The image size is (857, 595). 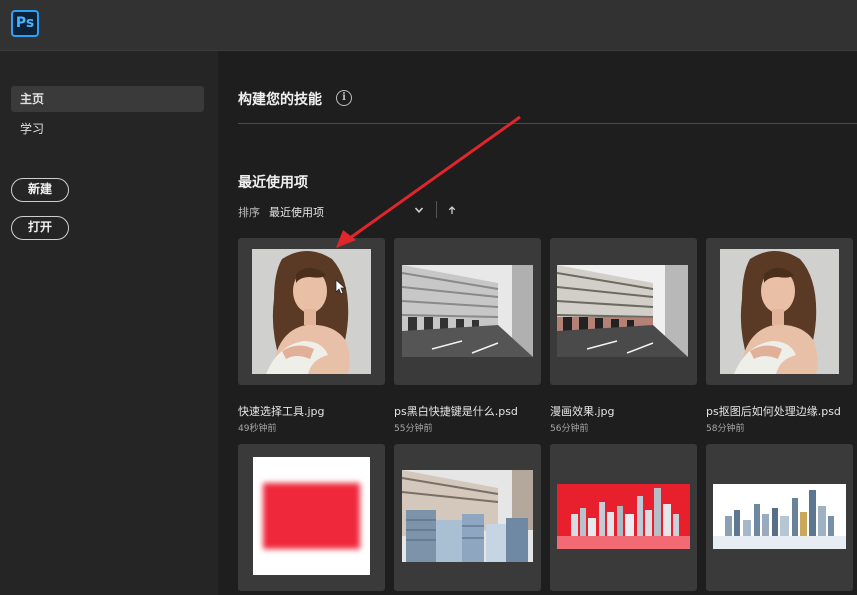 I want to click on recent-file-name: ps黑白快捷键是什么.psd, so click(x=456, y=411).